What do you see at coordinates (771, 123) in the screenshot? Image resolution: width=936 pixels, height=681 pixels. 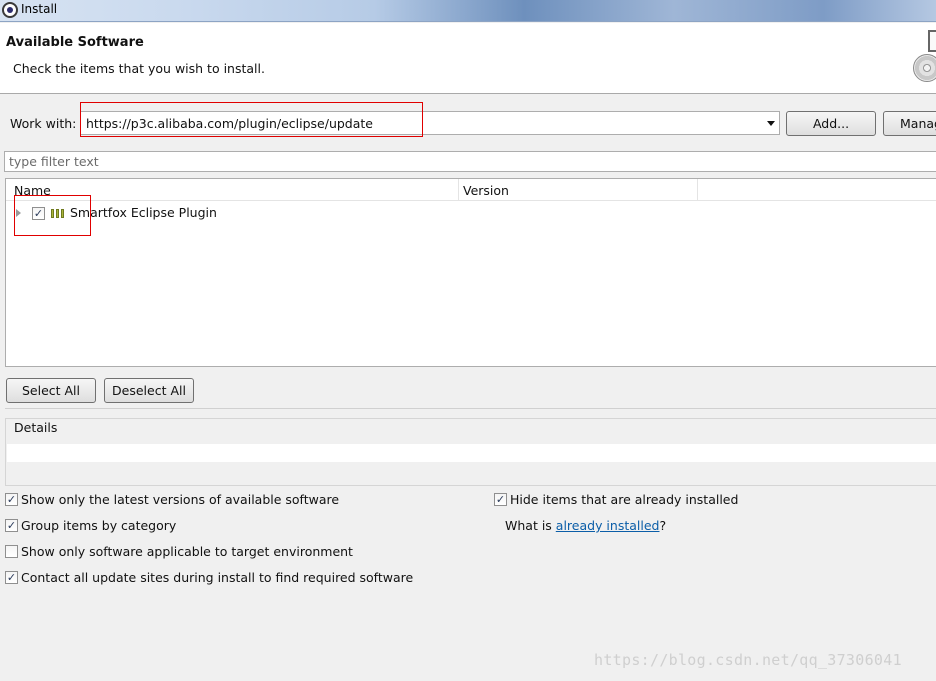 I see `dropdown-arrow-icon` at bounding box center [771, 123].